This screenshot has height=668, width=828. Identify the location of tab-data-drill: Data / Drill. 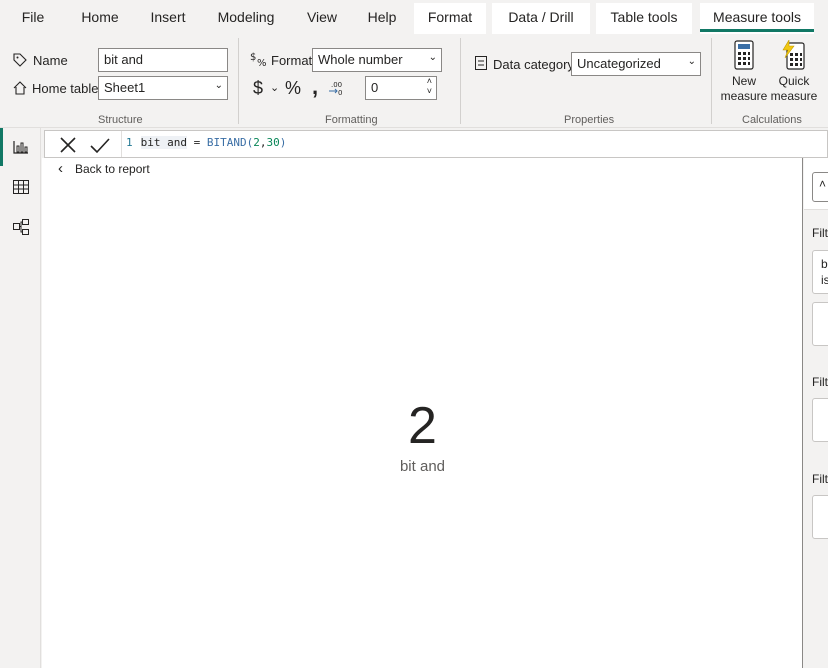
(541, 18).